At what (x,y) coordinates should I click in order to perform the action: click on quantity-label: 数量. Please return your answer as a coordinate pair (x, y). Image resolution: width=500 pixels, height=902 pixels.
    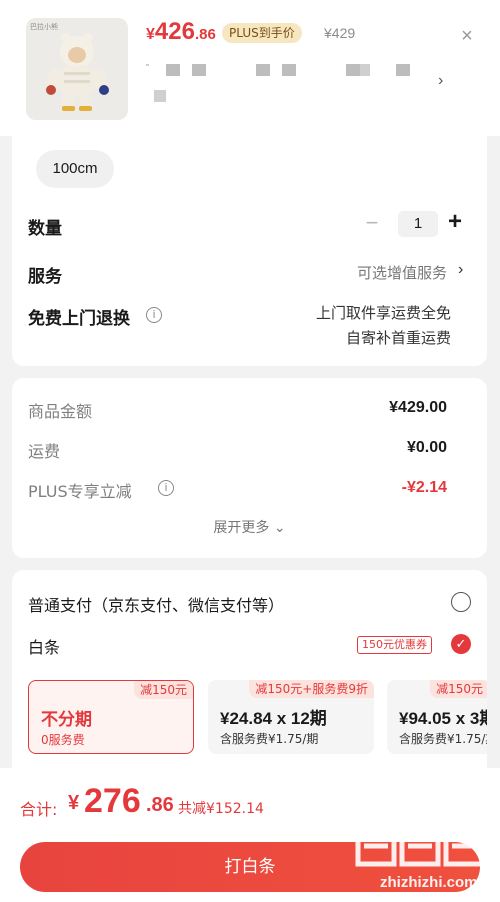
    Looking at the image, I should click on (45, 229).